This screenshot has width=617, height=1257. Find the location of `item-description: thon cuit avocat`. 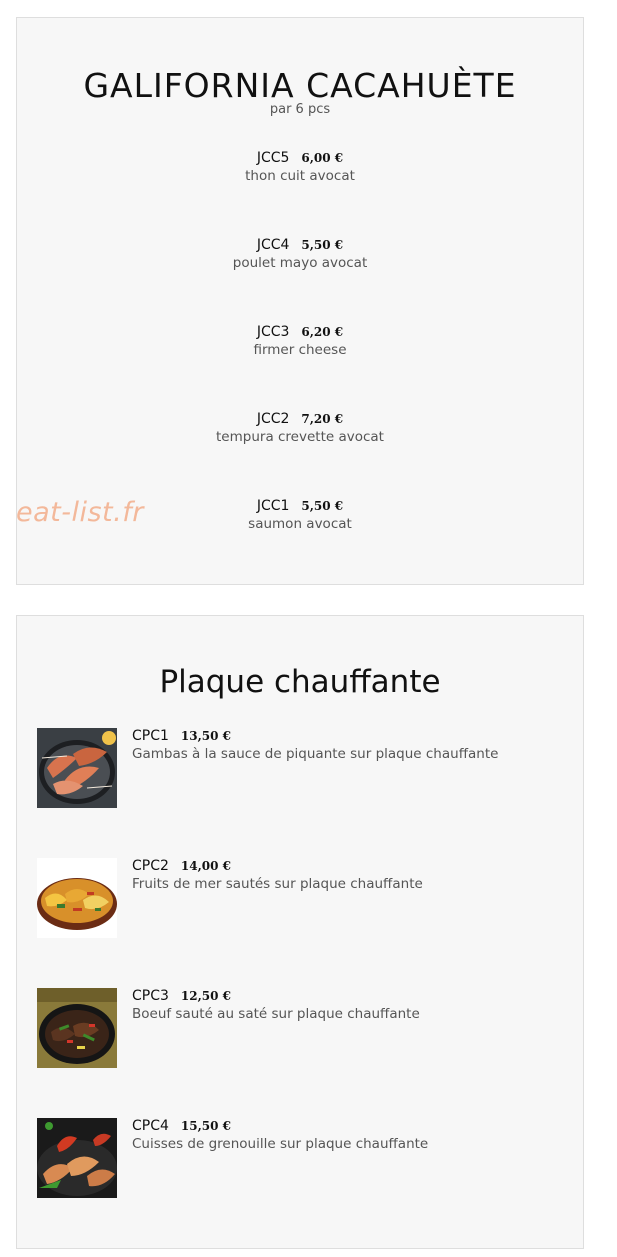

item-description: thon cuit avocat is located at coordinates (300, 176).